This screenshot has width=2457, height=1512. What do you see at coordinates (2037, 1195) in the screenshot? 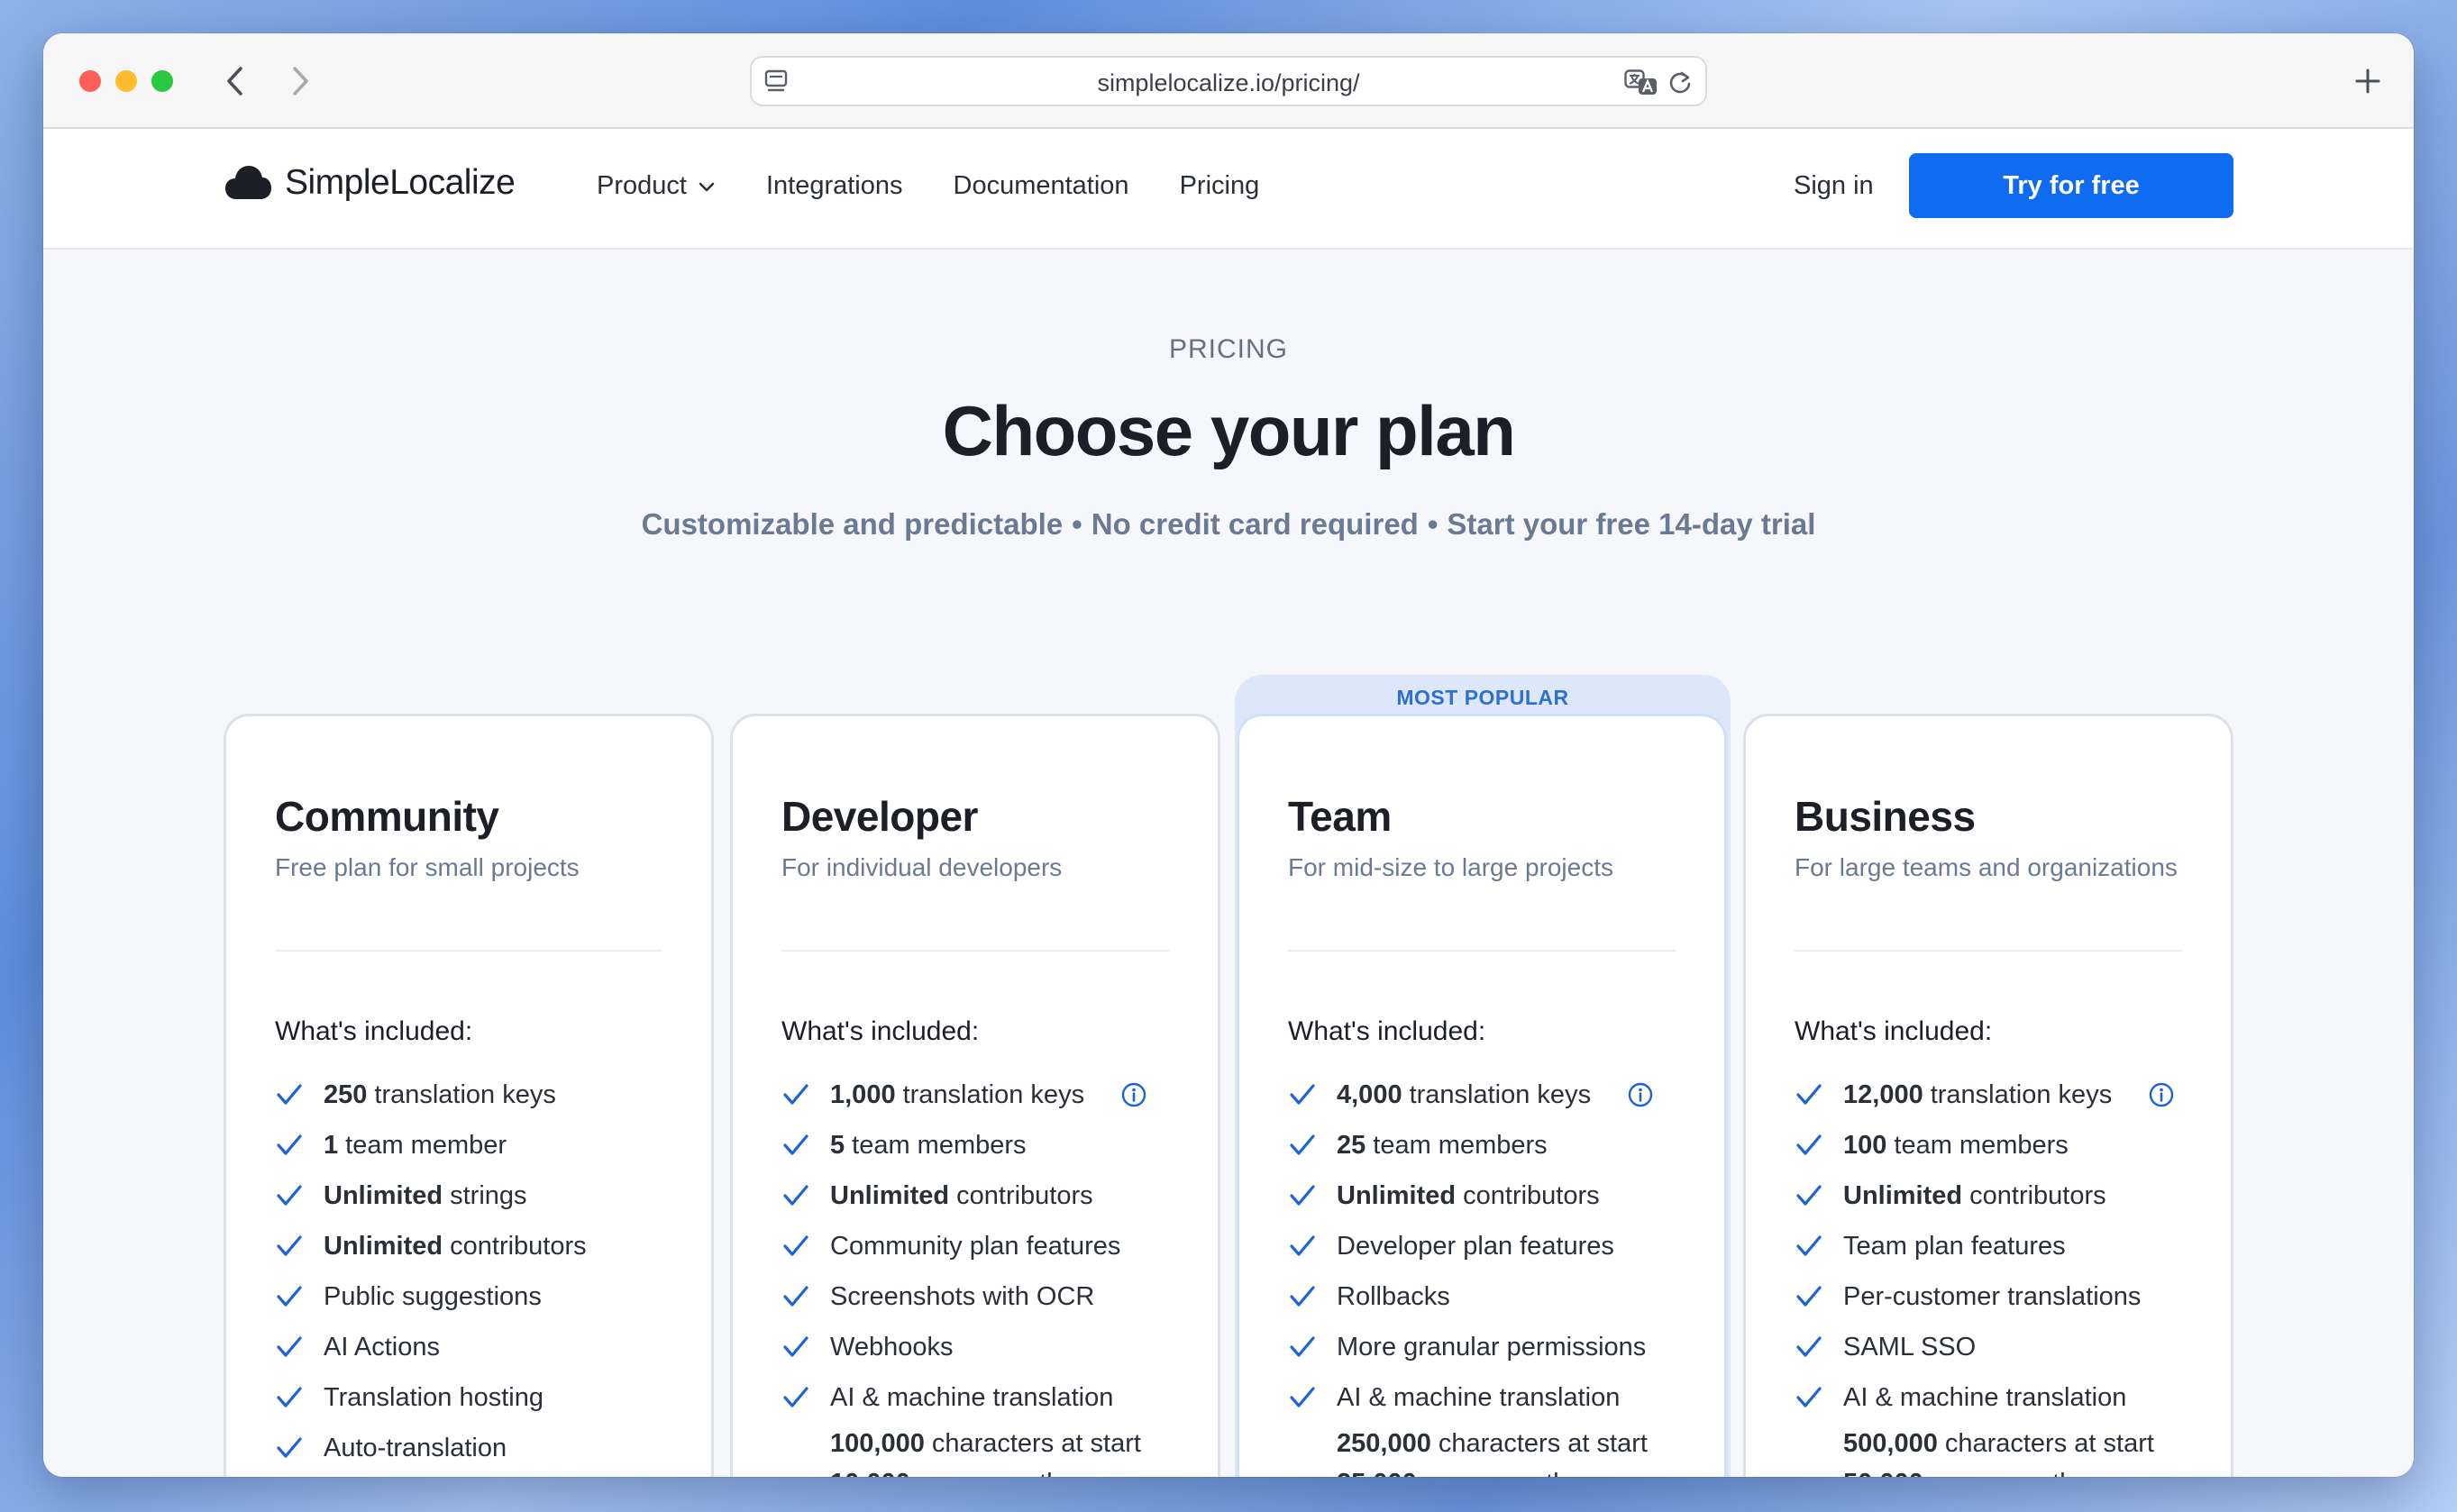
I see `feature-label: contributors` at bounding box center [2037, 1195].